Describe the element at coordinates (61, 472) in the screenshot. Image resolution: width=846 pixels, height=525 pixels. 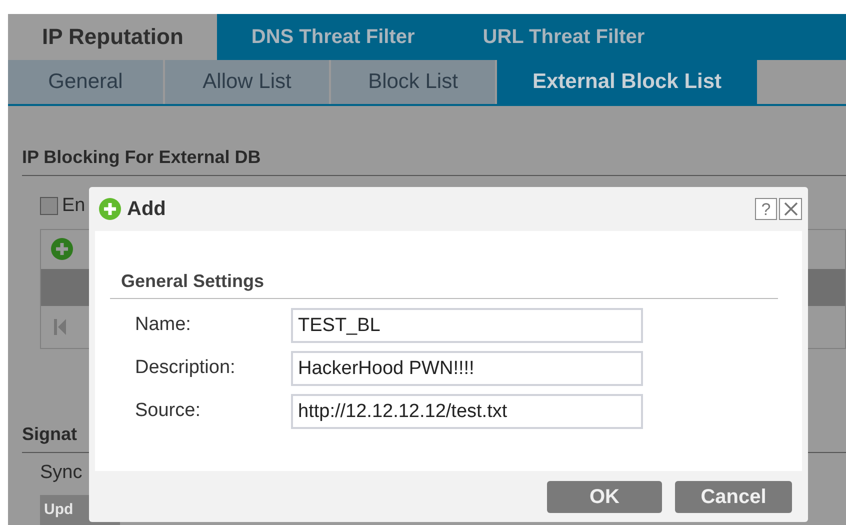
I see `sync-label: Sync` at that location.